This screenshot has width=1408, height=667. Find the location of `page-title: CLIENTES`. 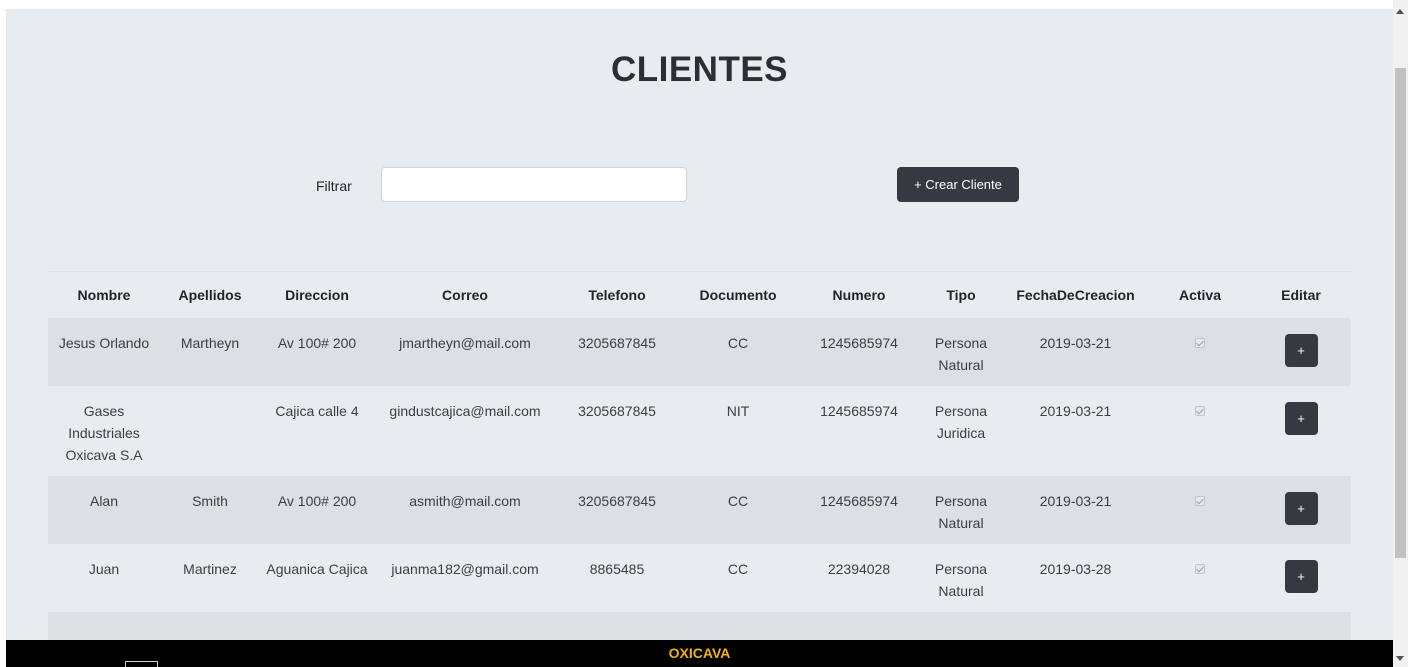

page-title: CLIENTES is located at coordinates (699, 69).